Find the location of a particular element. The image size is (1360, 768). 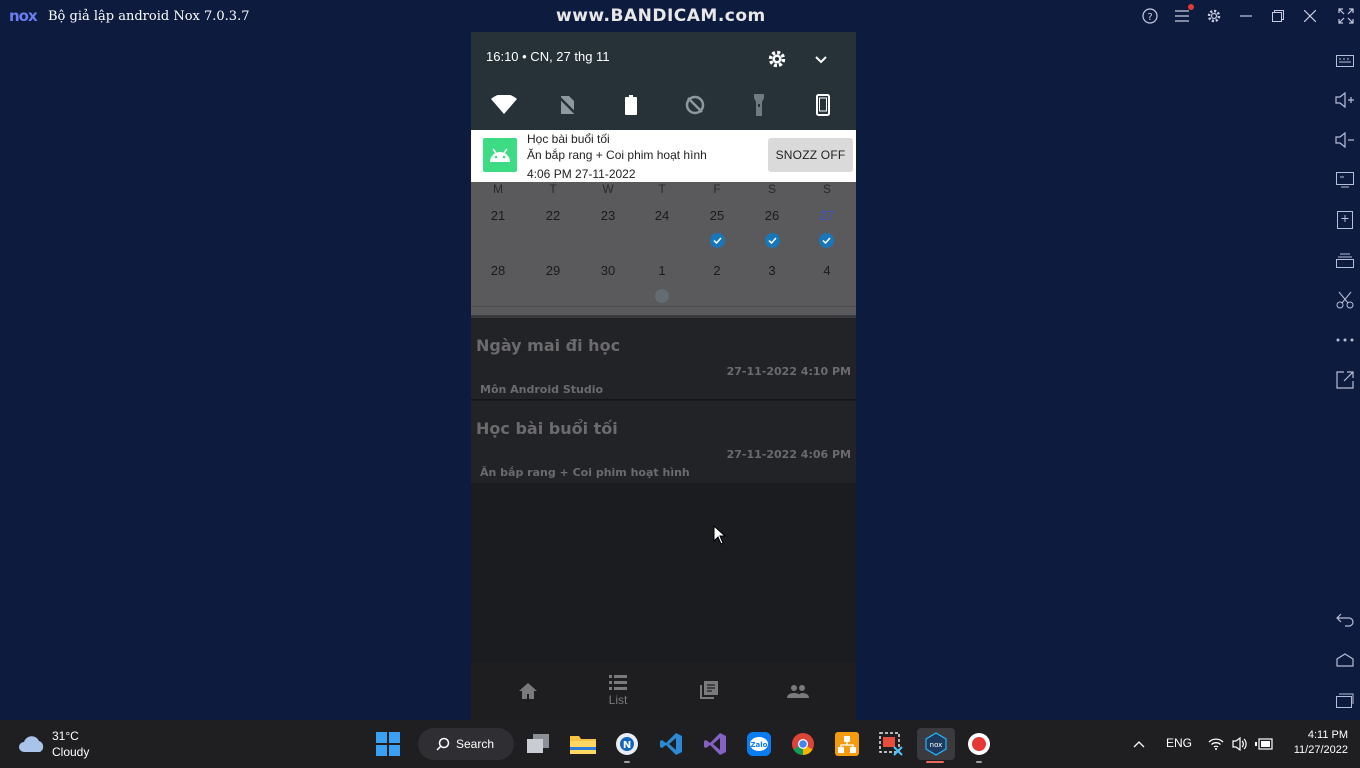

restore-icon is located at coordinates (1278, 16).